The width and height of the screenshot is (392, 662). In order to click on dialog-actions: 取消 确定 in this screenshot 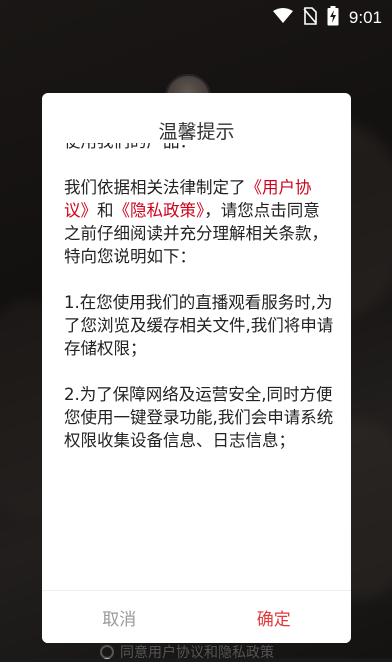, I will do `click(196, 616)`.